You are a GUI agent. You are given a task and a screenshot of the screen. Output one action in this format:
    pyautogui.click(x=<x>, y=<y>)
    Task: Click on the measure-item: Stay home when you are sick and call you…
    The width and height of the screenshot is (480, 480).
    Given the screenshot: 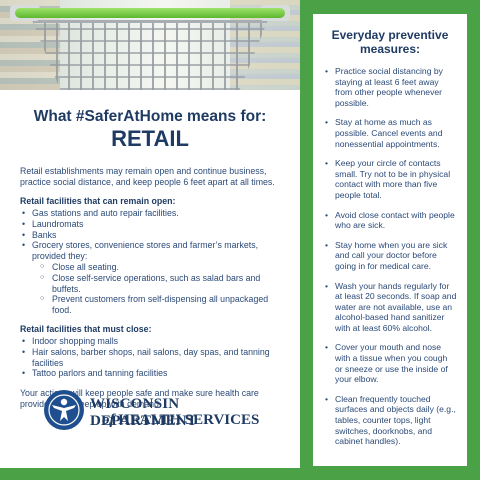 What is the action you would take?
    pyautogui.click(x=390, y=256)
    